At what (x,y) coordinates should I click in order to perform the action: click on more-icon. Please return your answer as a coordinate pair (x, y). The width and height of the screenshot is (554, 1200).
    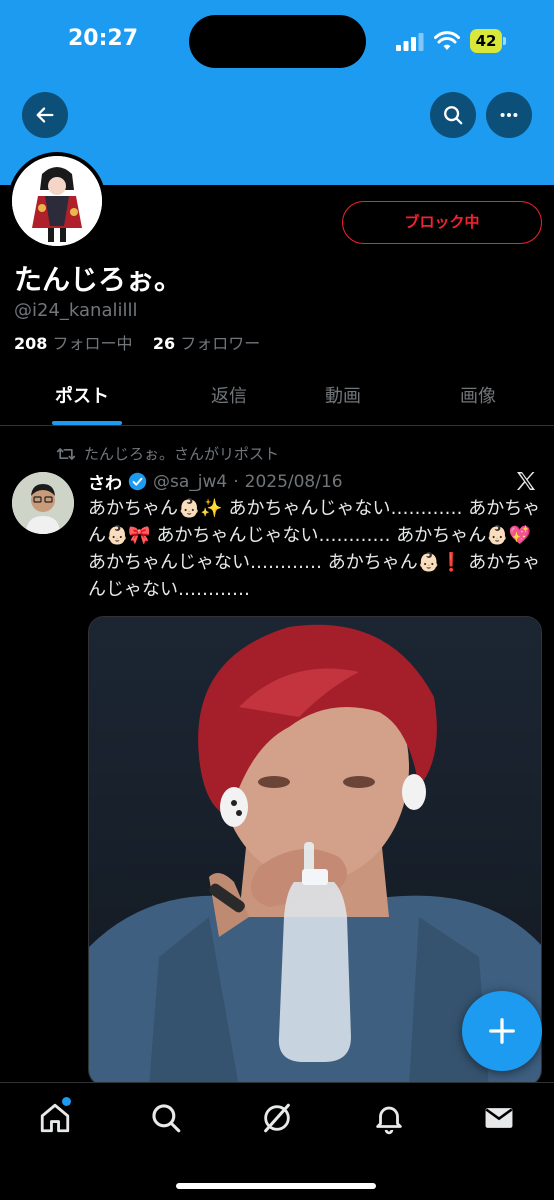
    Looking at the image, I should click on (509, 115).